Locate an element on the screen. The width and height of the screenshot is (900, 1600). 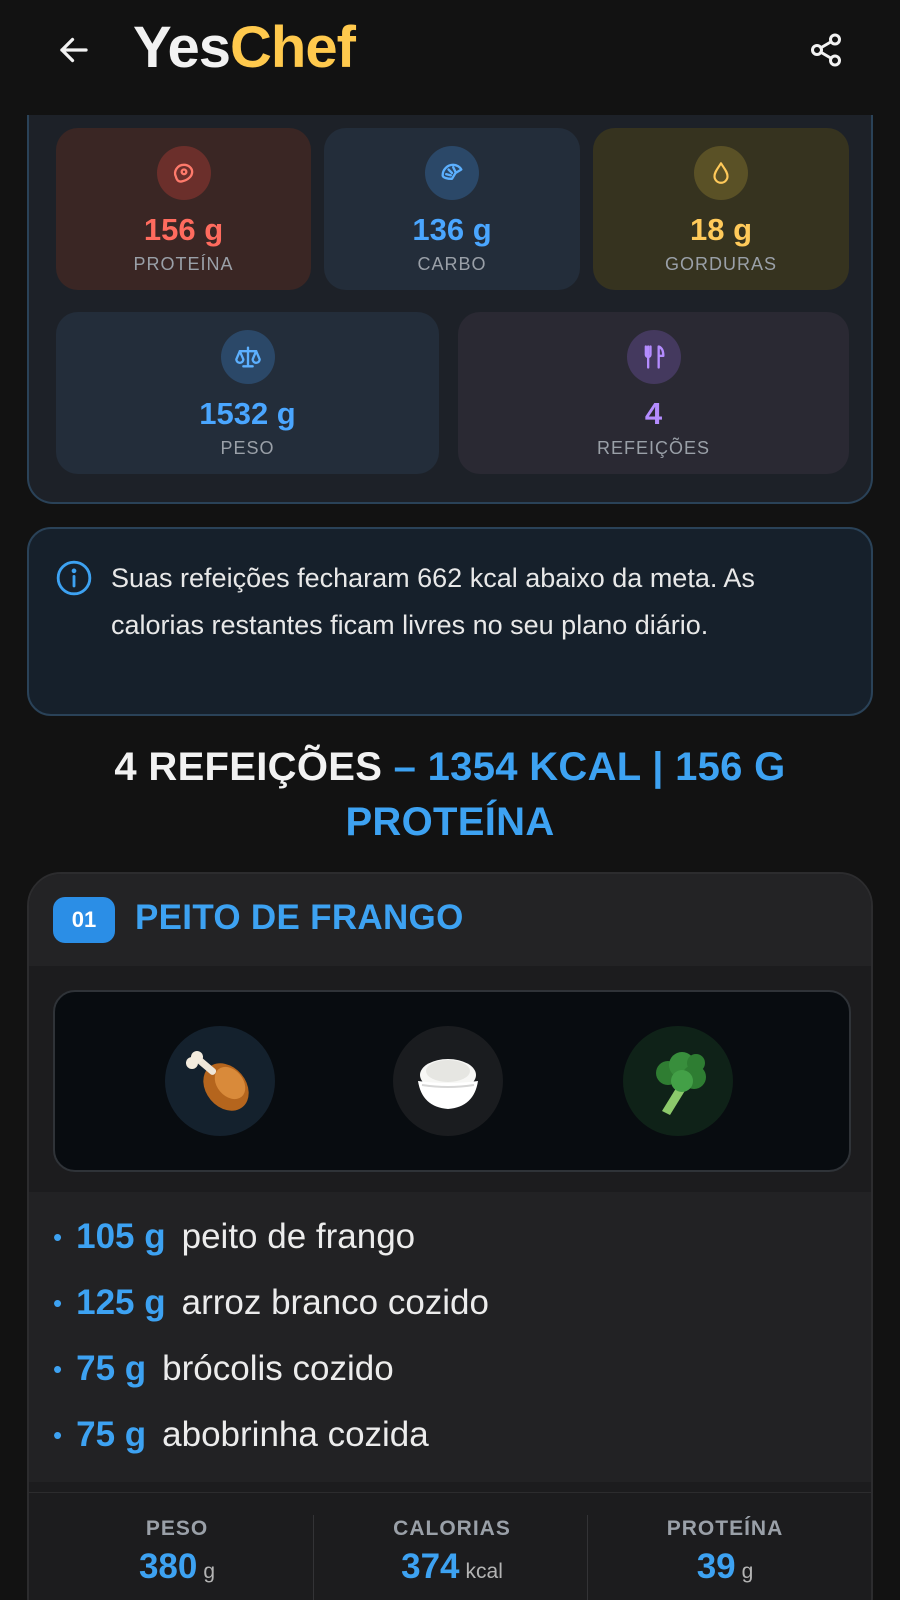
list-item: • 75 g brócolis cozido is located at coordinates (223, 1369).